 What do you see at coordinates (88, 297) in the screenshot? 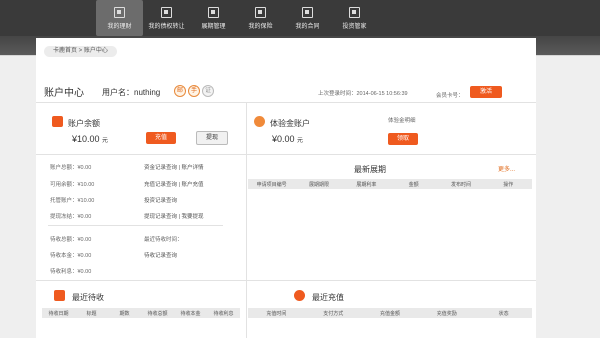
I see `recent-due-title: 最近待收` at bounding box center [88, 297].